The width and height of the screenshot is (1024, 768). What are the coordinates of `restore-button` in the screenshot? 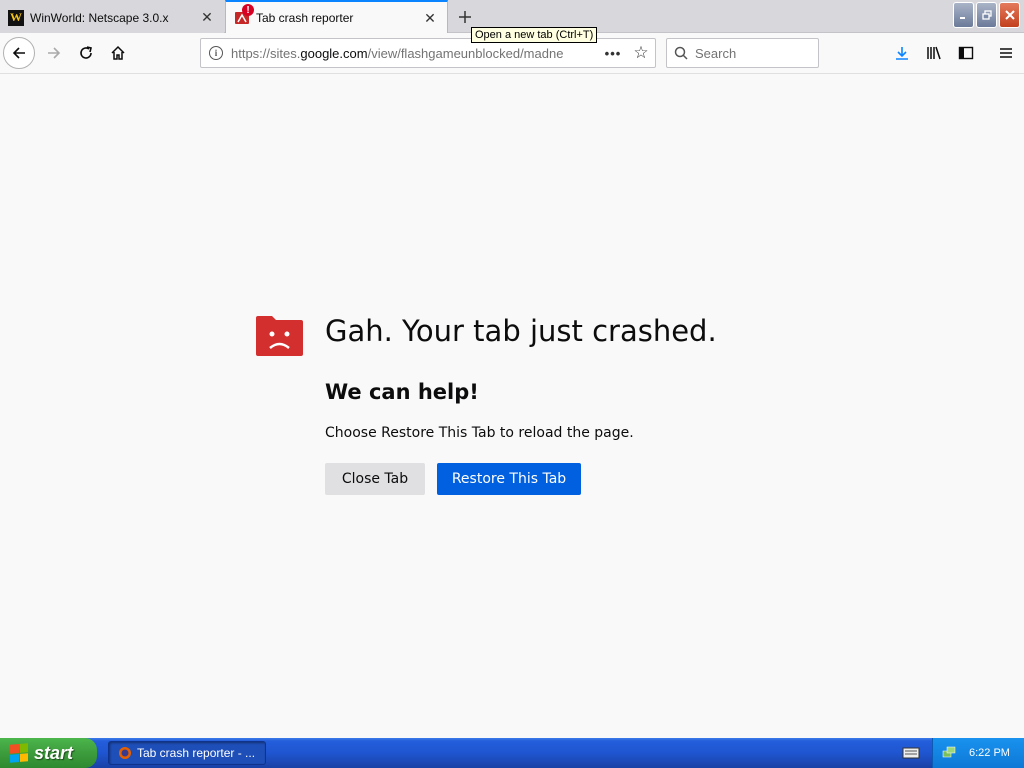 It's located at (986, 15).